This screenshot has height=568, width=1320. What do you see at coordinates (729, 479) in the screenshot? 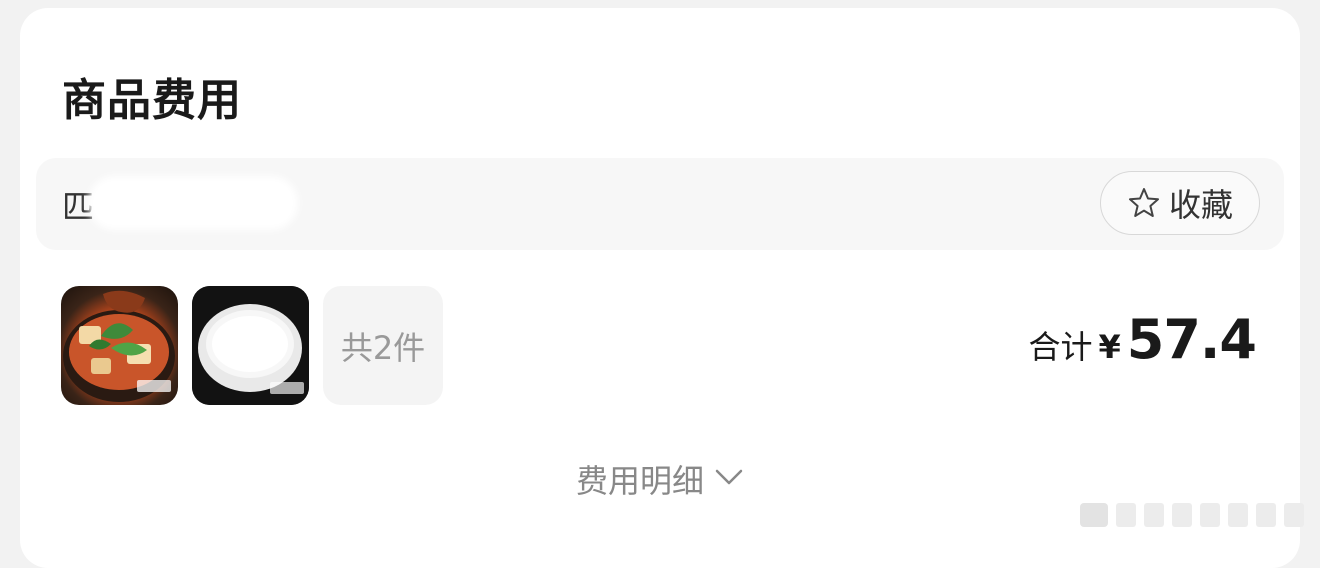
I see `chevron-down-icon` at bounding box center [729, 479].